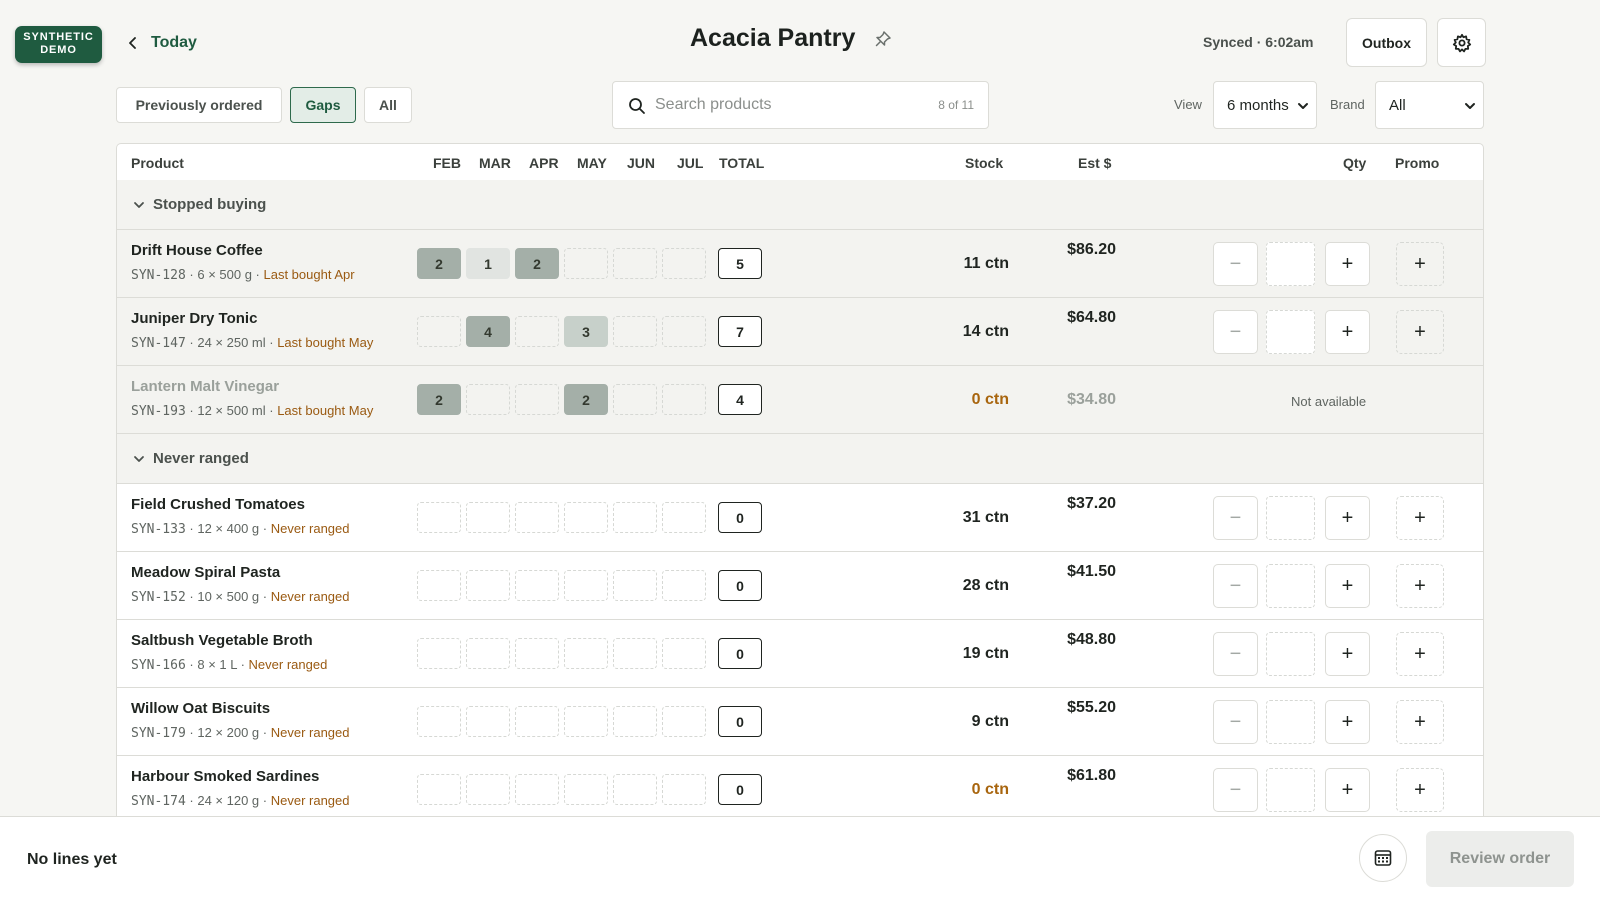  Describe the element at coordinates (1091, 707) in the screenshot. I see `est-price: $55.20` at that location.